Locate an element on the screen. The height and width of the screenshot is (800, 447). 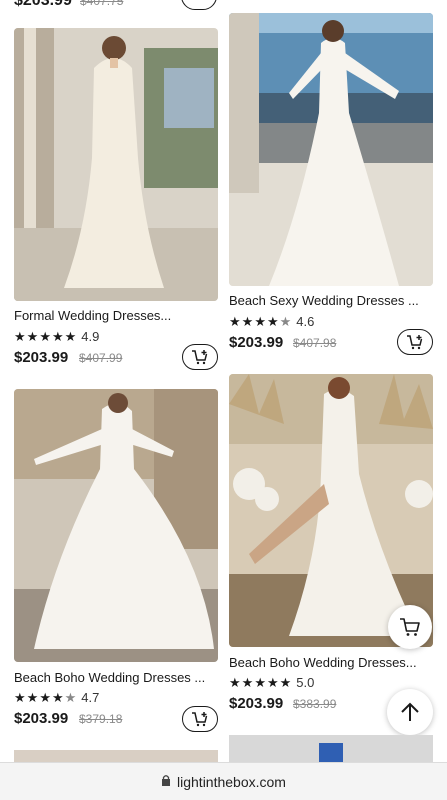
rating-stars: ★ ★ ★ ★ ★ 5.0 is located at coordinates (271, 682).